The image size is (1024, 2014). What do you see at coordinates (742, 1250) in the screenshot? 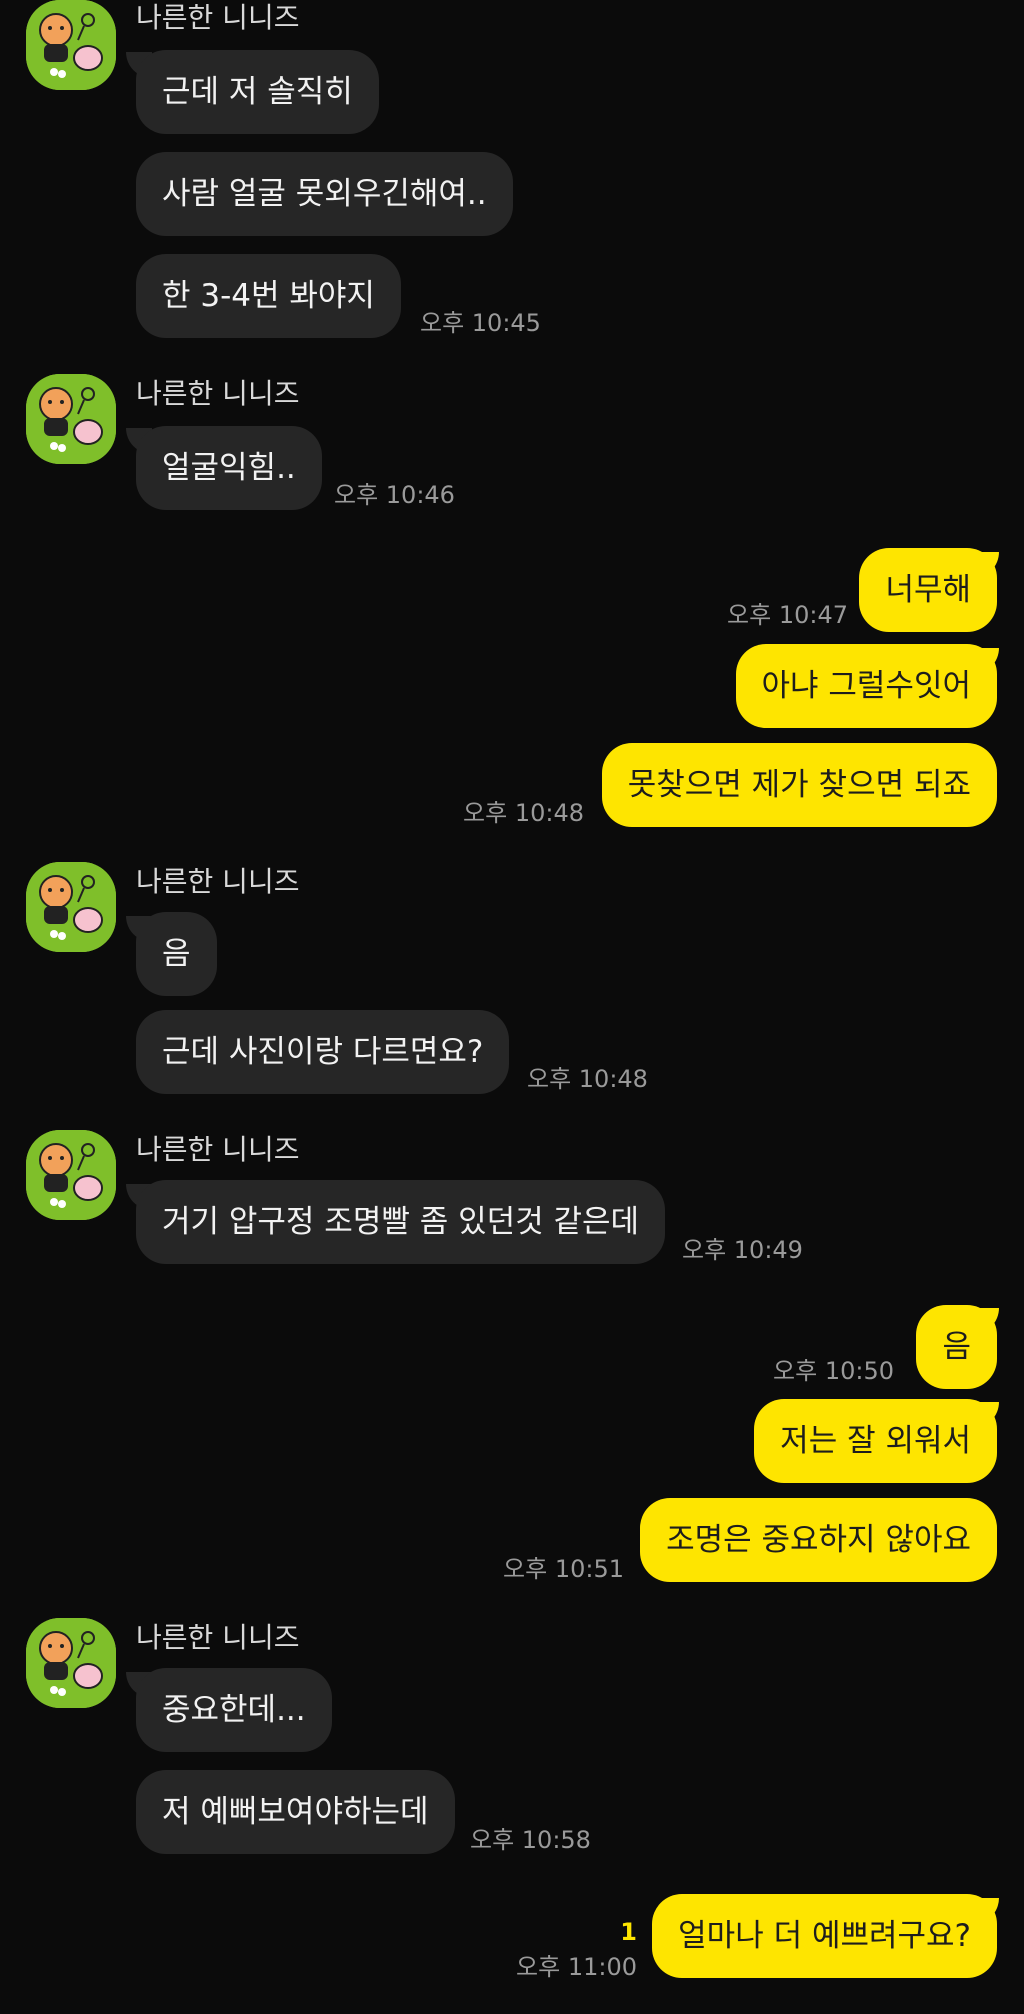
I see `message-time: 오후 10:49` at bounding box center [742, 1250].